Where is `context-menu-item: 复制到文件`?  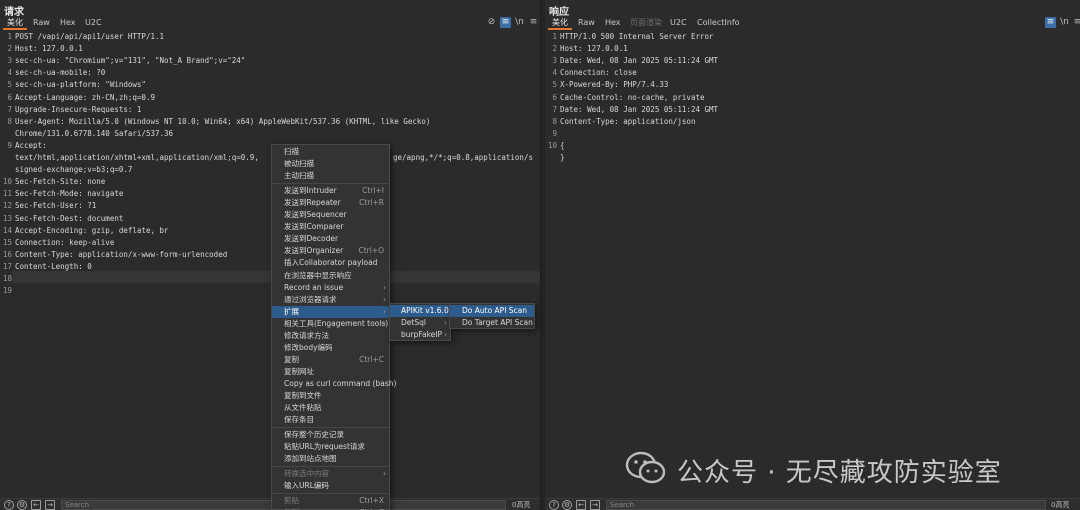 context-menu-item: 复制到文件 is located at coordinates (330, 396).